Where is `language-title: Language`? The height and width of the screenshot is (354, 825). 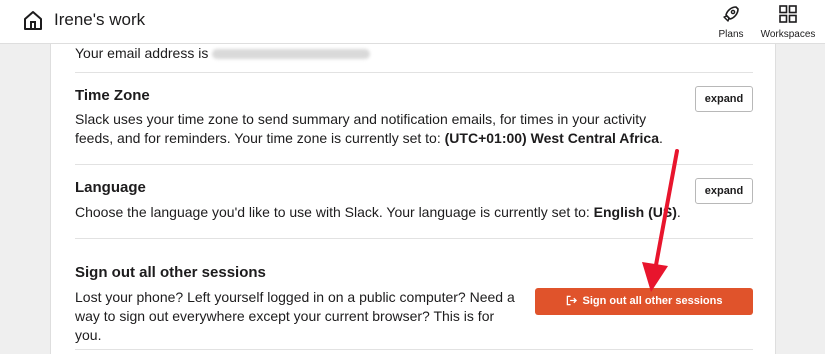 language-title: Language is located at coordinates (110, 187).